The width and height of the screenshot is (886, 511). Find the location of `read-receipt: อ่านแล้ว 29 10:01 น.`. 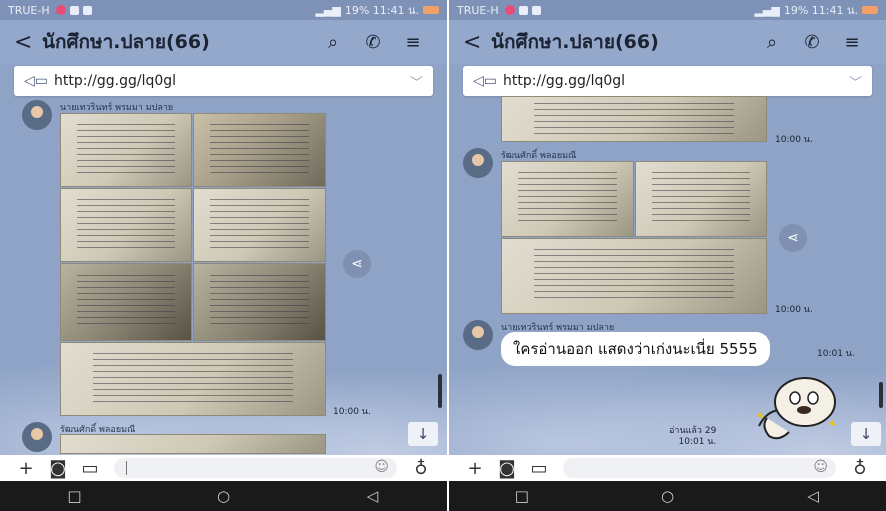

read-receipt: อ่านแล้ว 29 10:01 น. is located at coordinates (692, 437).